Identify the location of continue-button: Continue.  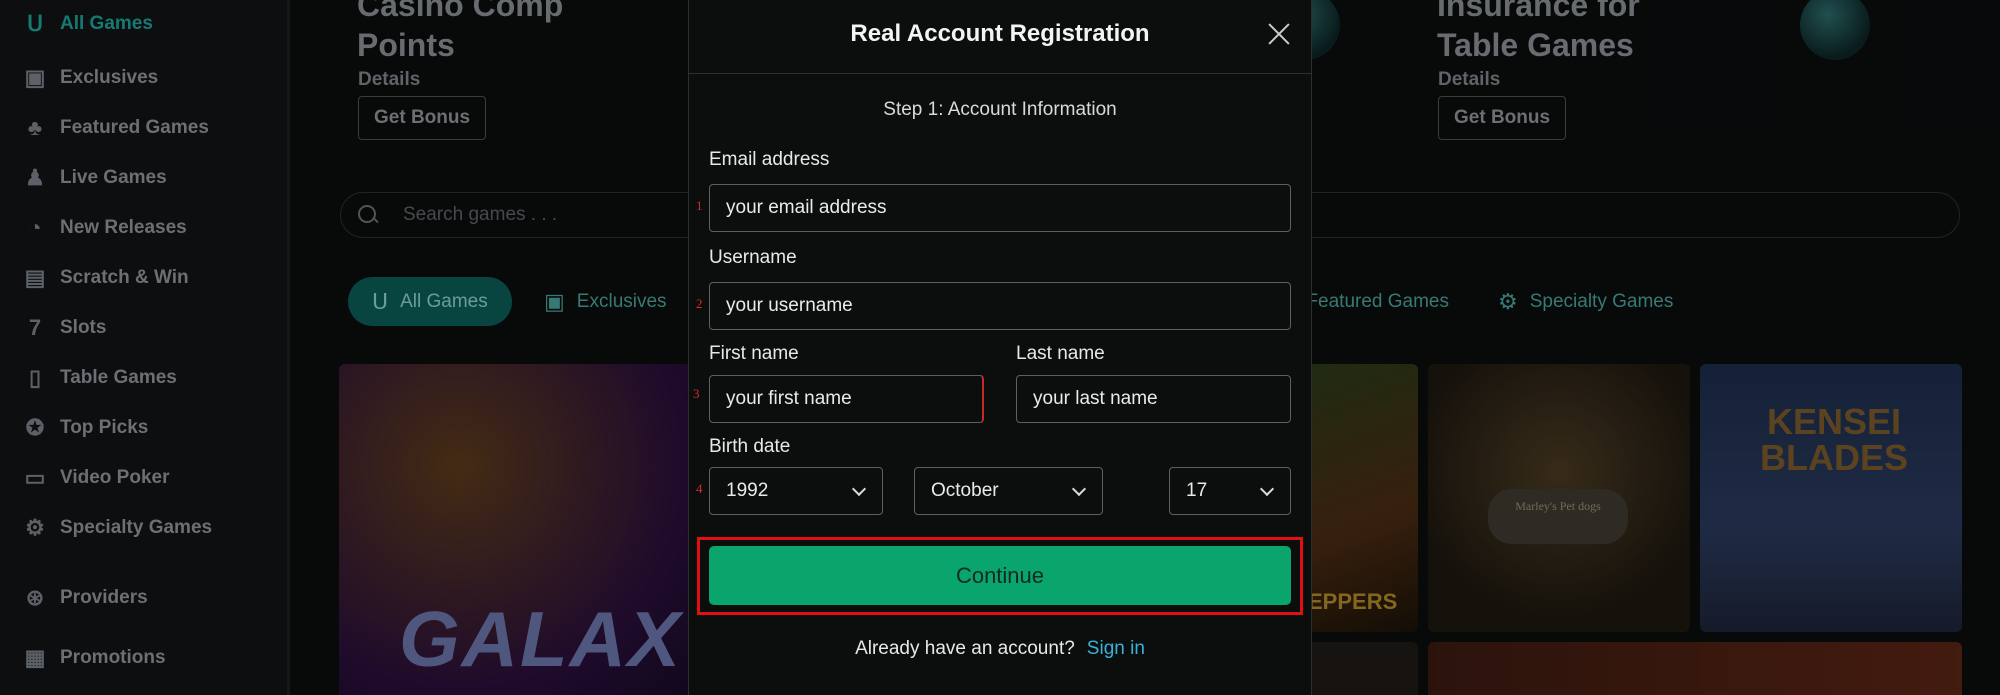
(1000, 575).